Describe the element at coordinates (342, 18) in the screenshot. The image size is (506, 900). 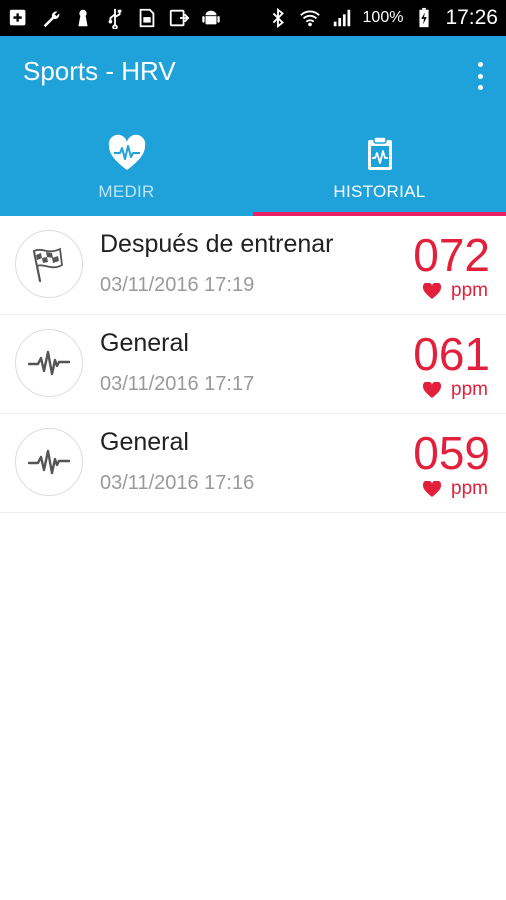
I see `signal-icon` at that location.